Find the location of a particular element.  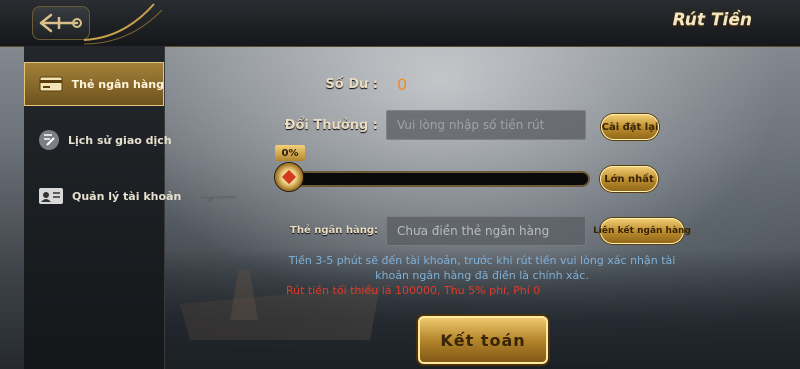

slider-percent-badge: 0% is located at coordinates (290, 153).